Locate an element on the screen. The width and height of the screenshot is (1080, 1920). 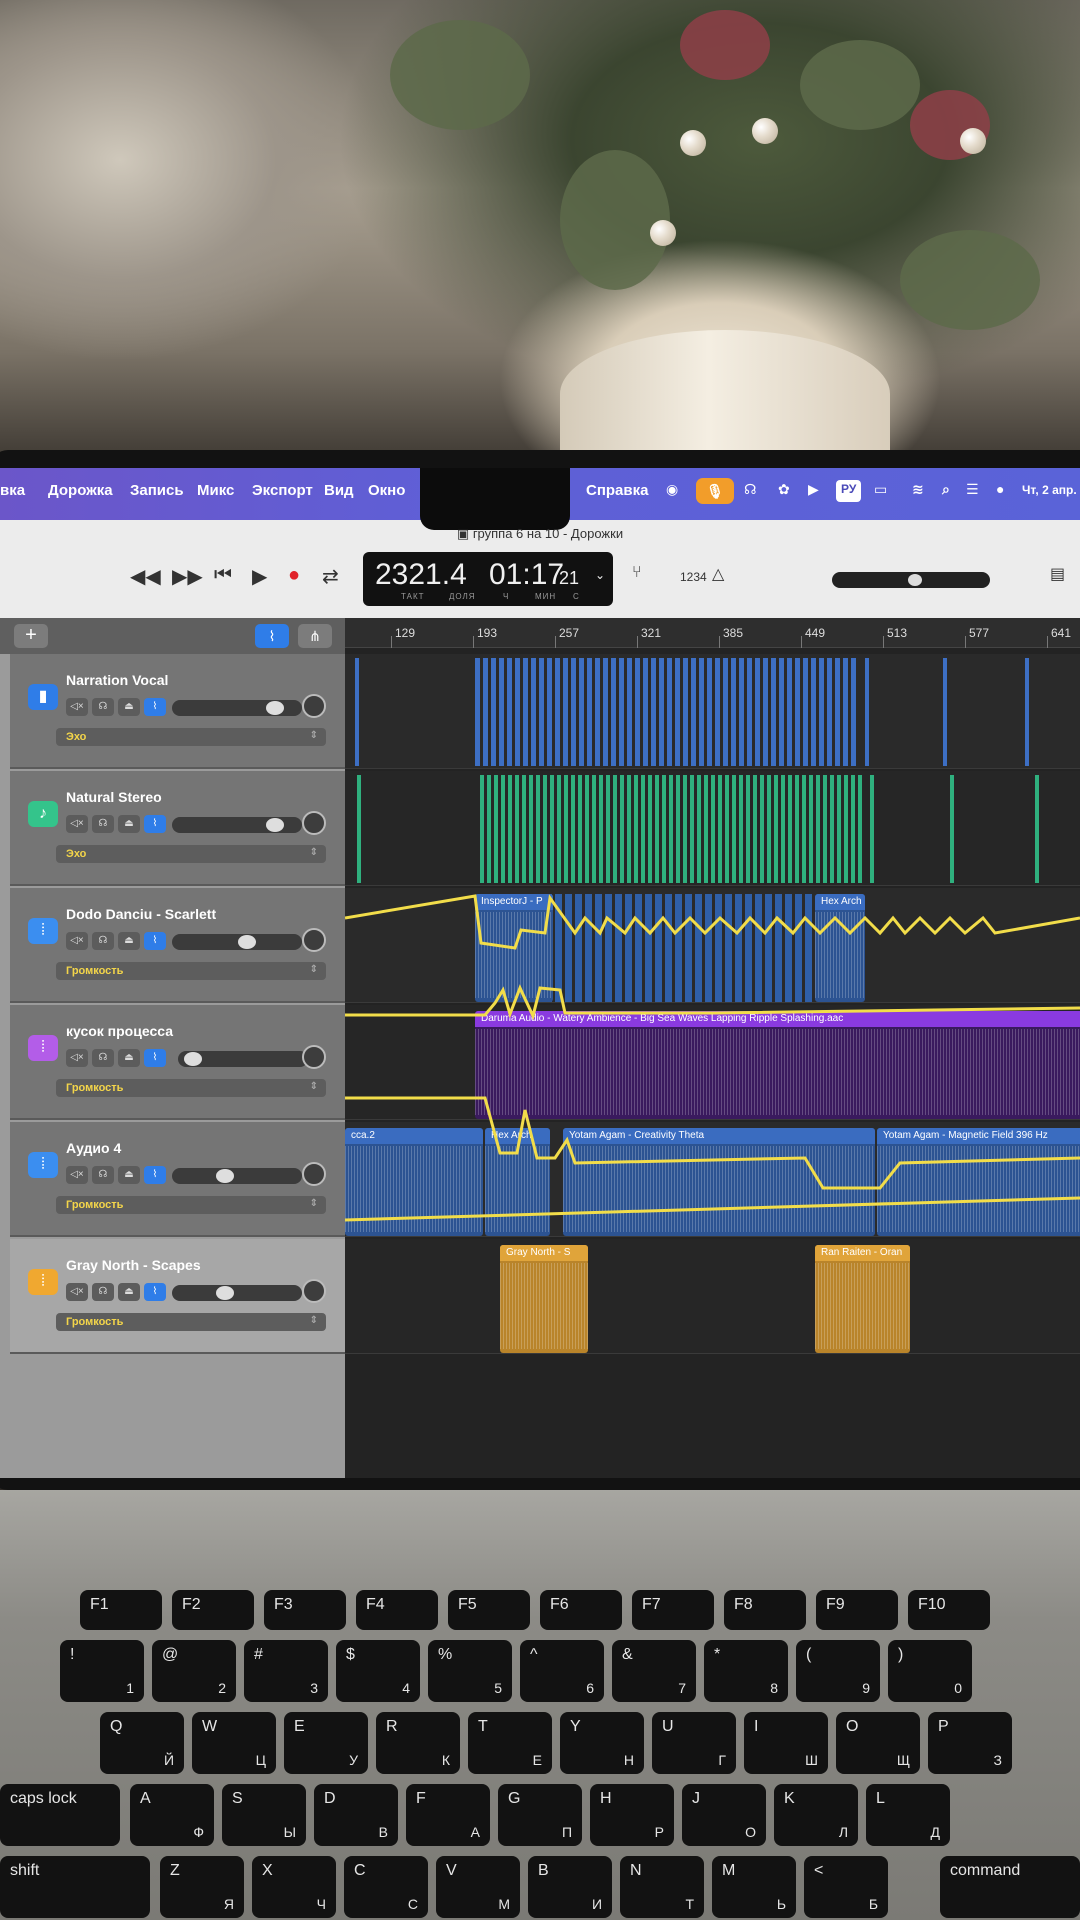
number-key: * 8 is located at coordinates (746, 1671).